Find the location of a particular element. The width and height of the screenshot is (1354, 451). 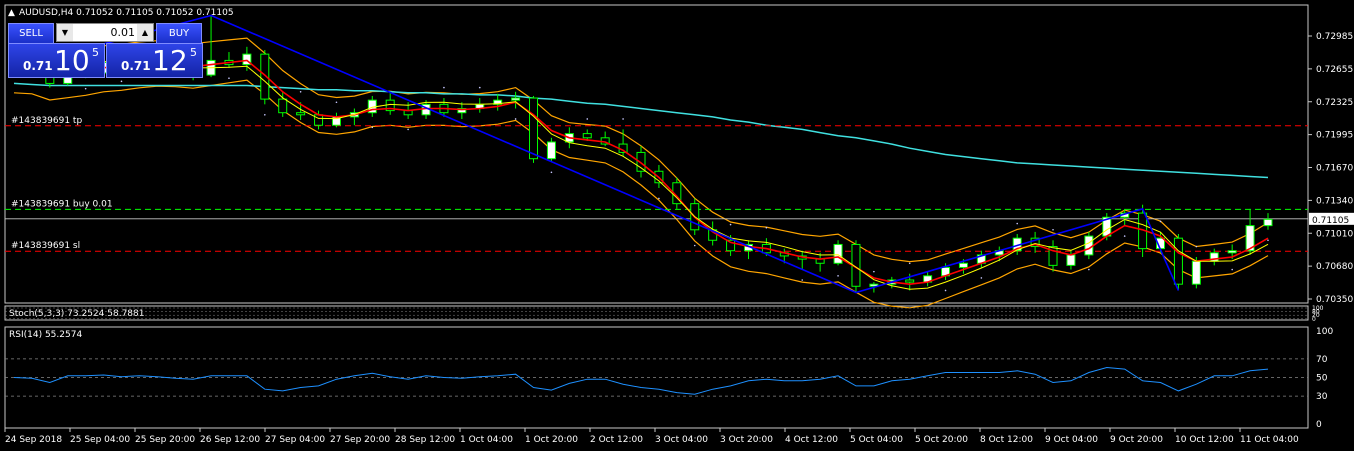

order-line-label-0: #143839691 tp is located at coordinates (46, 121).